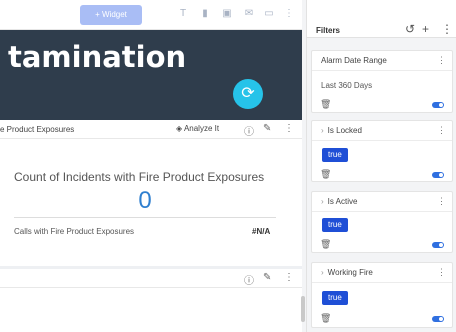 The width and height of the screenshot is (456, 332). Describe the element at coordinates (151, 267) in the screenshot. I see `card-gap` at that location.